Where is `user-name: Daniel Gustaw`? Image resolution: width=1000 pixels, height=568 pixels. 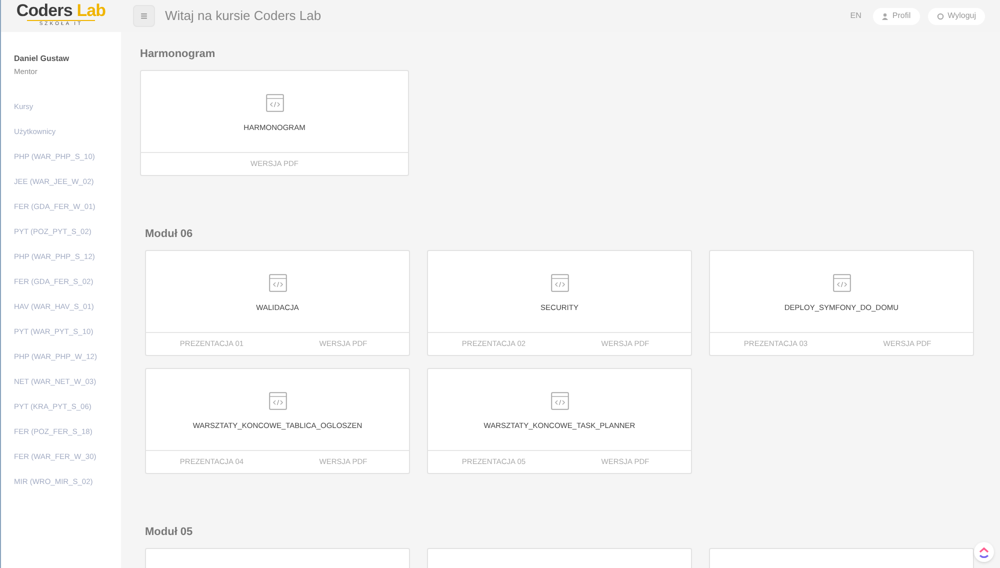
user-name: Daniel Gustaw is located at coordinates (42, 59).